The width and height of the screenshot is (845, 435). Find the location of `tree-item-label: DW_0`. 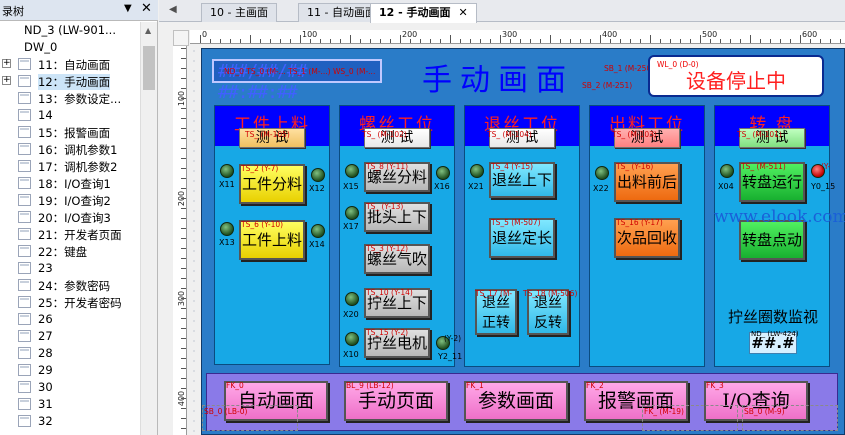

tree-item-label: DW_0 is located at coordinates (41, 47).